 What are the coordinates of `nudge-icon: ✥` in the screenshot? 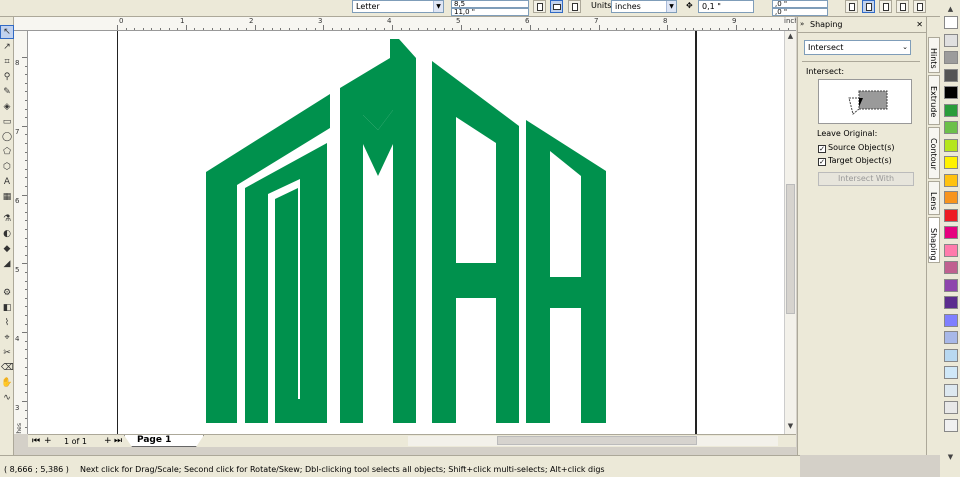 It's located at (689, 5).